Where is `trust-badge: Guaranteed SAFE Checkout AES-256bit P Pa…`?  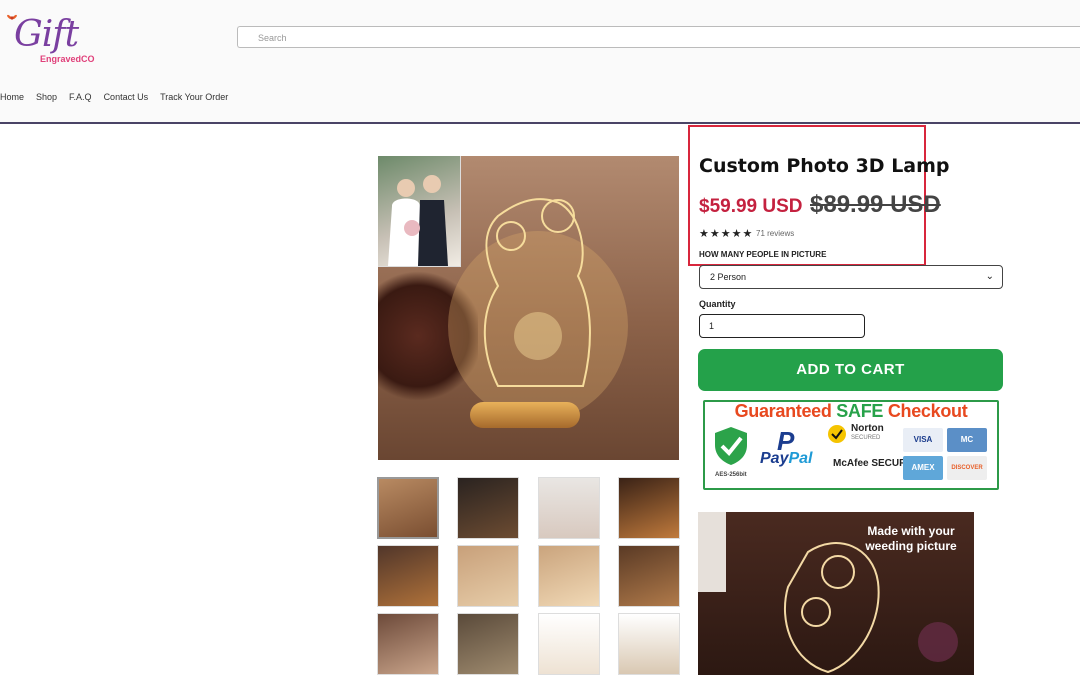
trust-badge: Guaranteed SAFE Checkout AES-256bit P Pa… is located at coordinates (851, 445).